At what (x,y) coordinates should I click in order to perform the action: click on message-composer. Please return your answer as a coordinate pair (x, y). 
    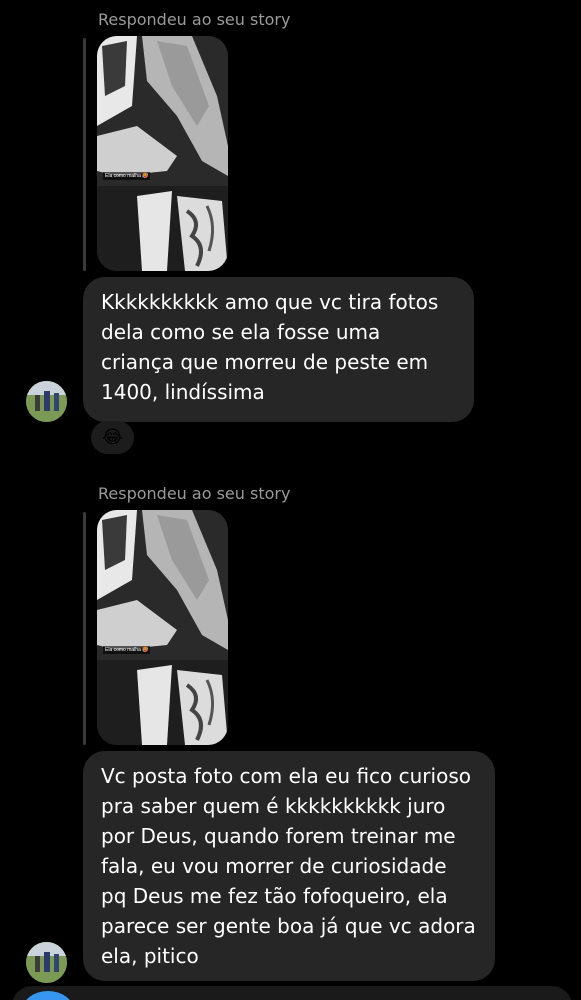
    Looking at the image, I should click on (290, 991).